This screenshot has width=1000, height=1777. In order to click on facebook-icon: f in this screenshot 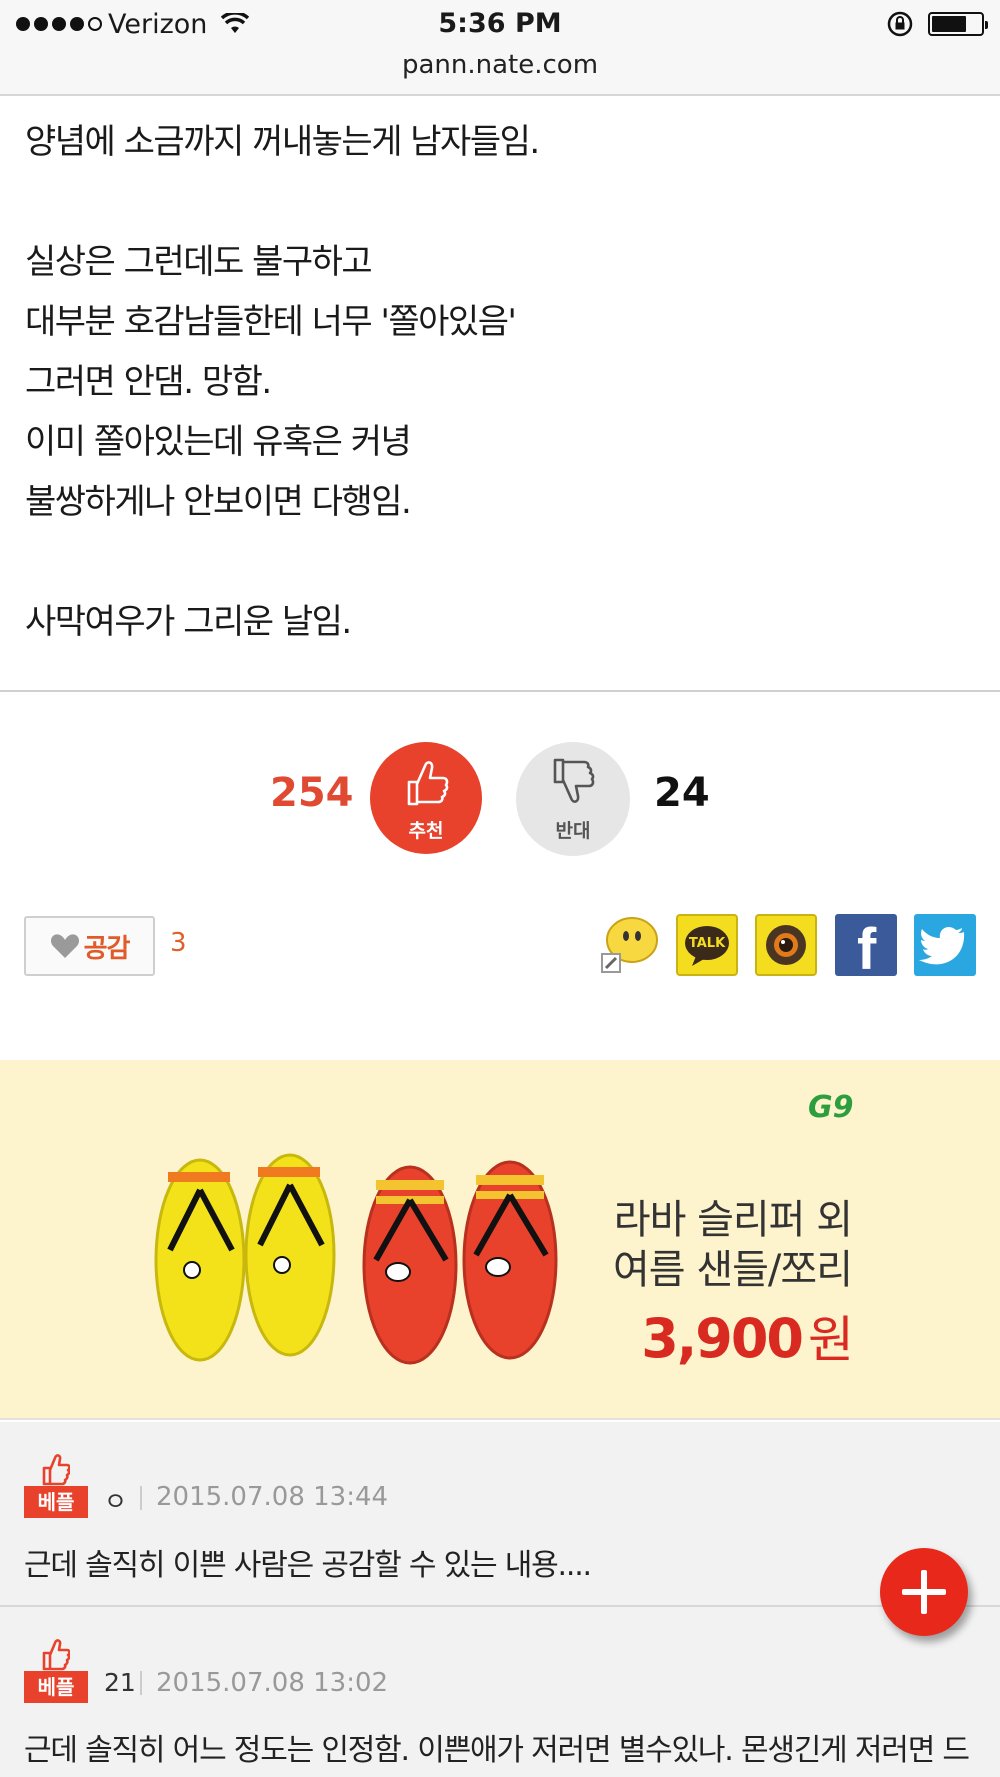, I will do `click(867, 949)`.